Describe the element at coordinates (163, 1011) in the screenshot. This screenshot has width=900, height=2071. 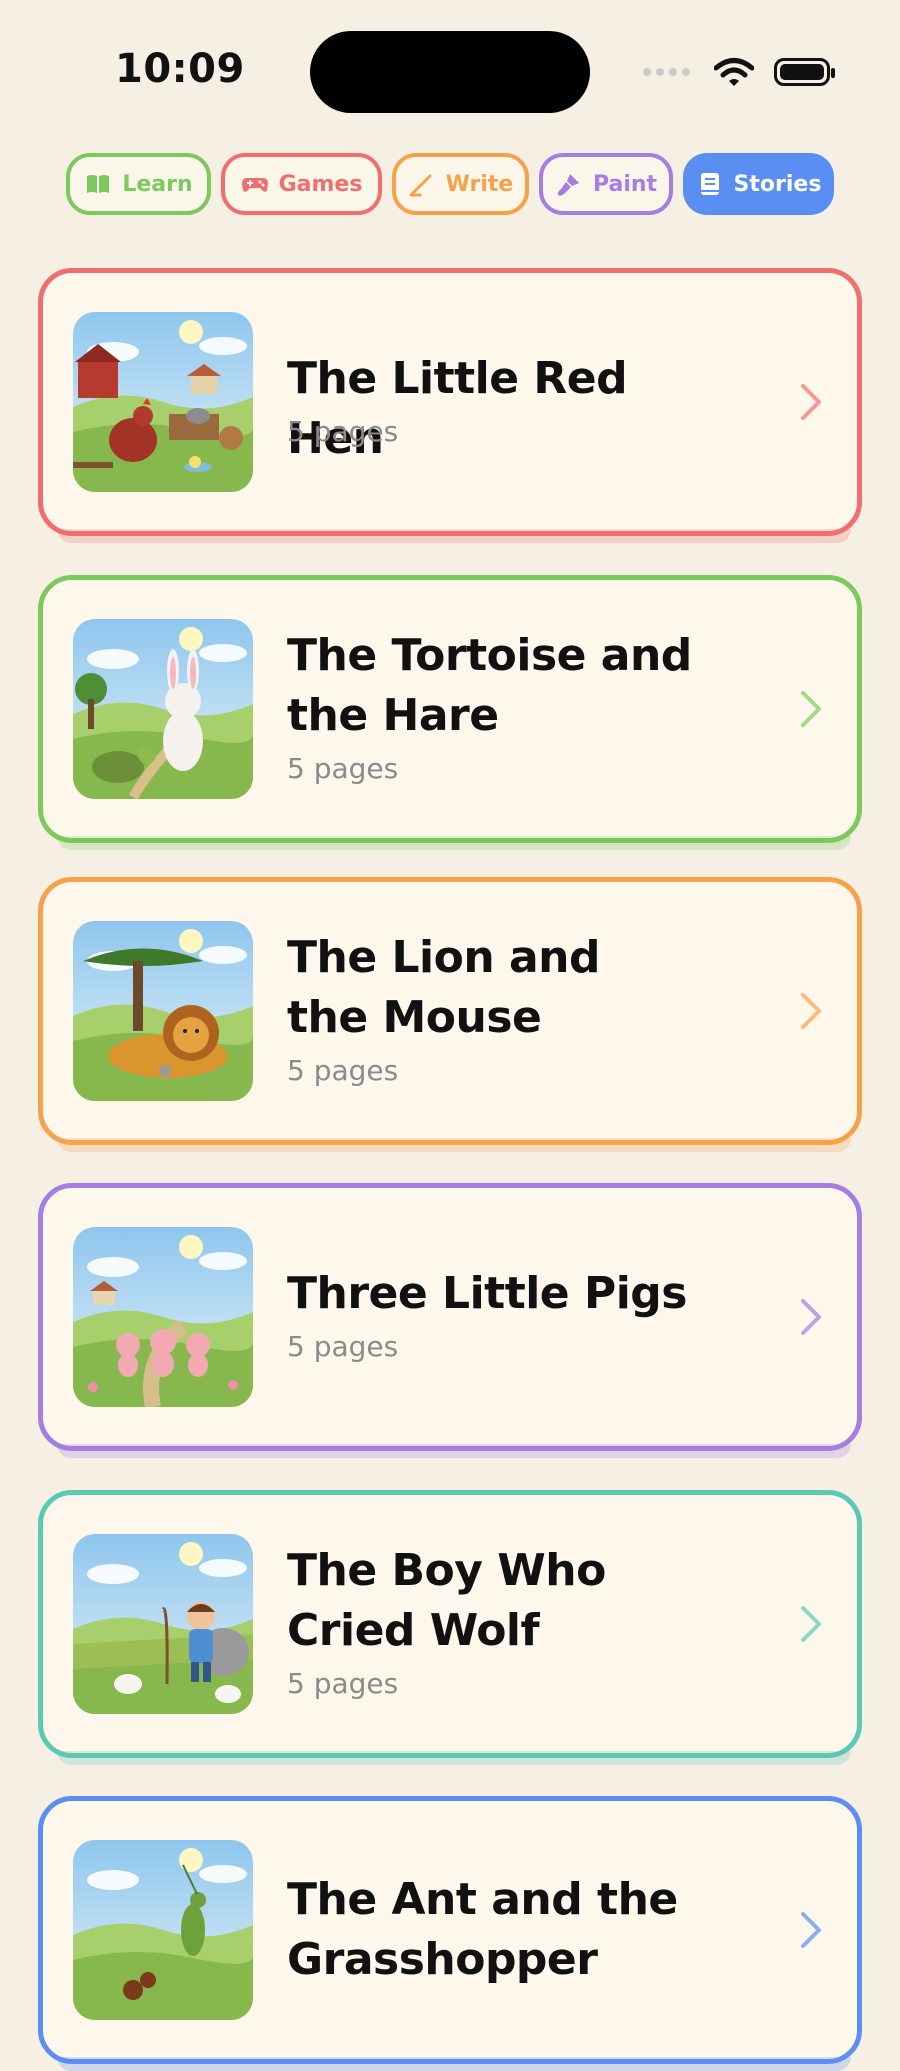
I see `lion-and-mouse-illustration` at that location.